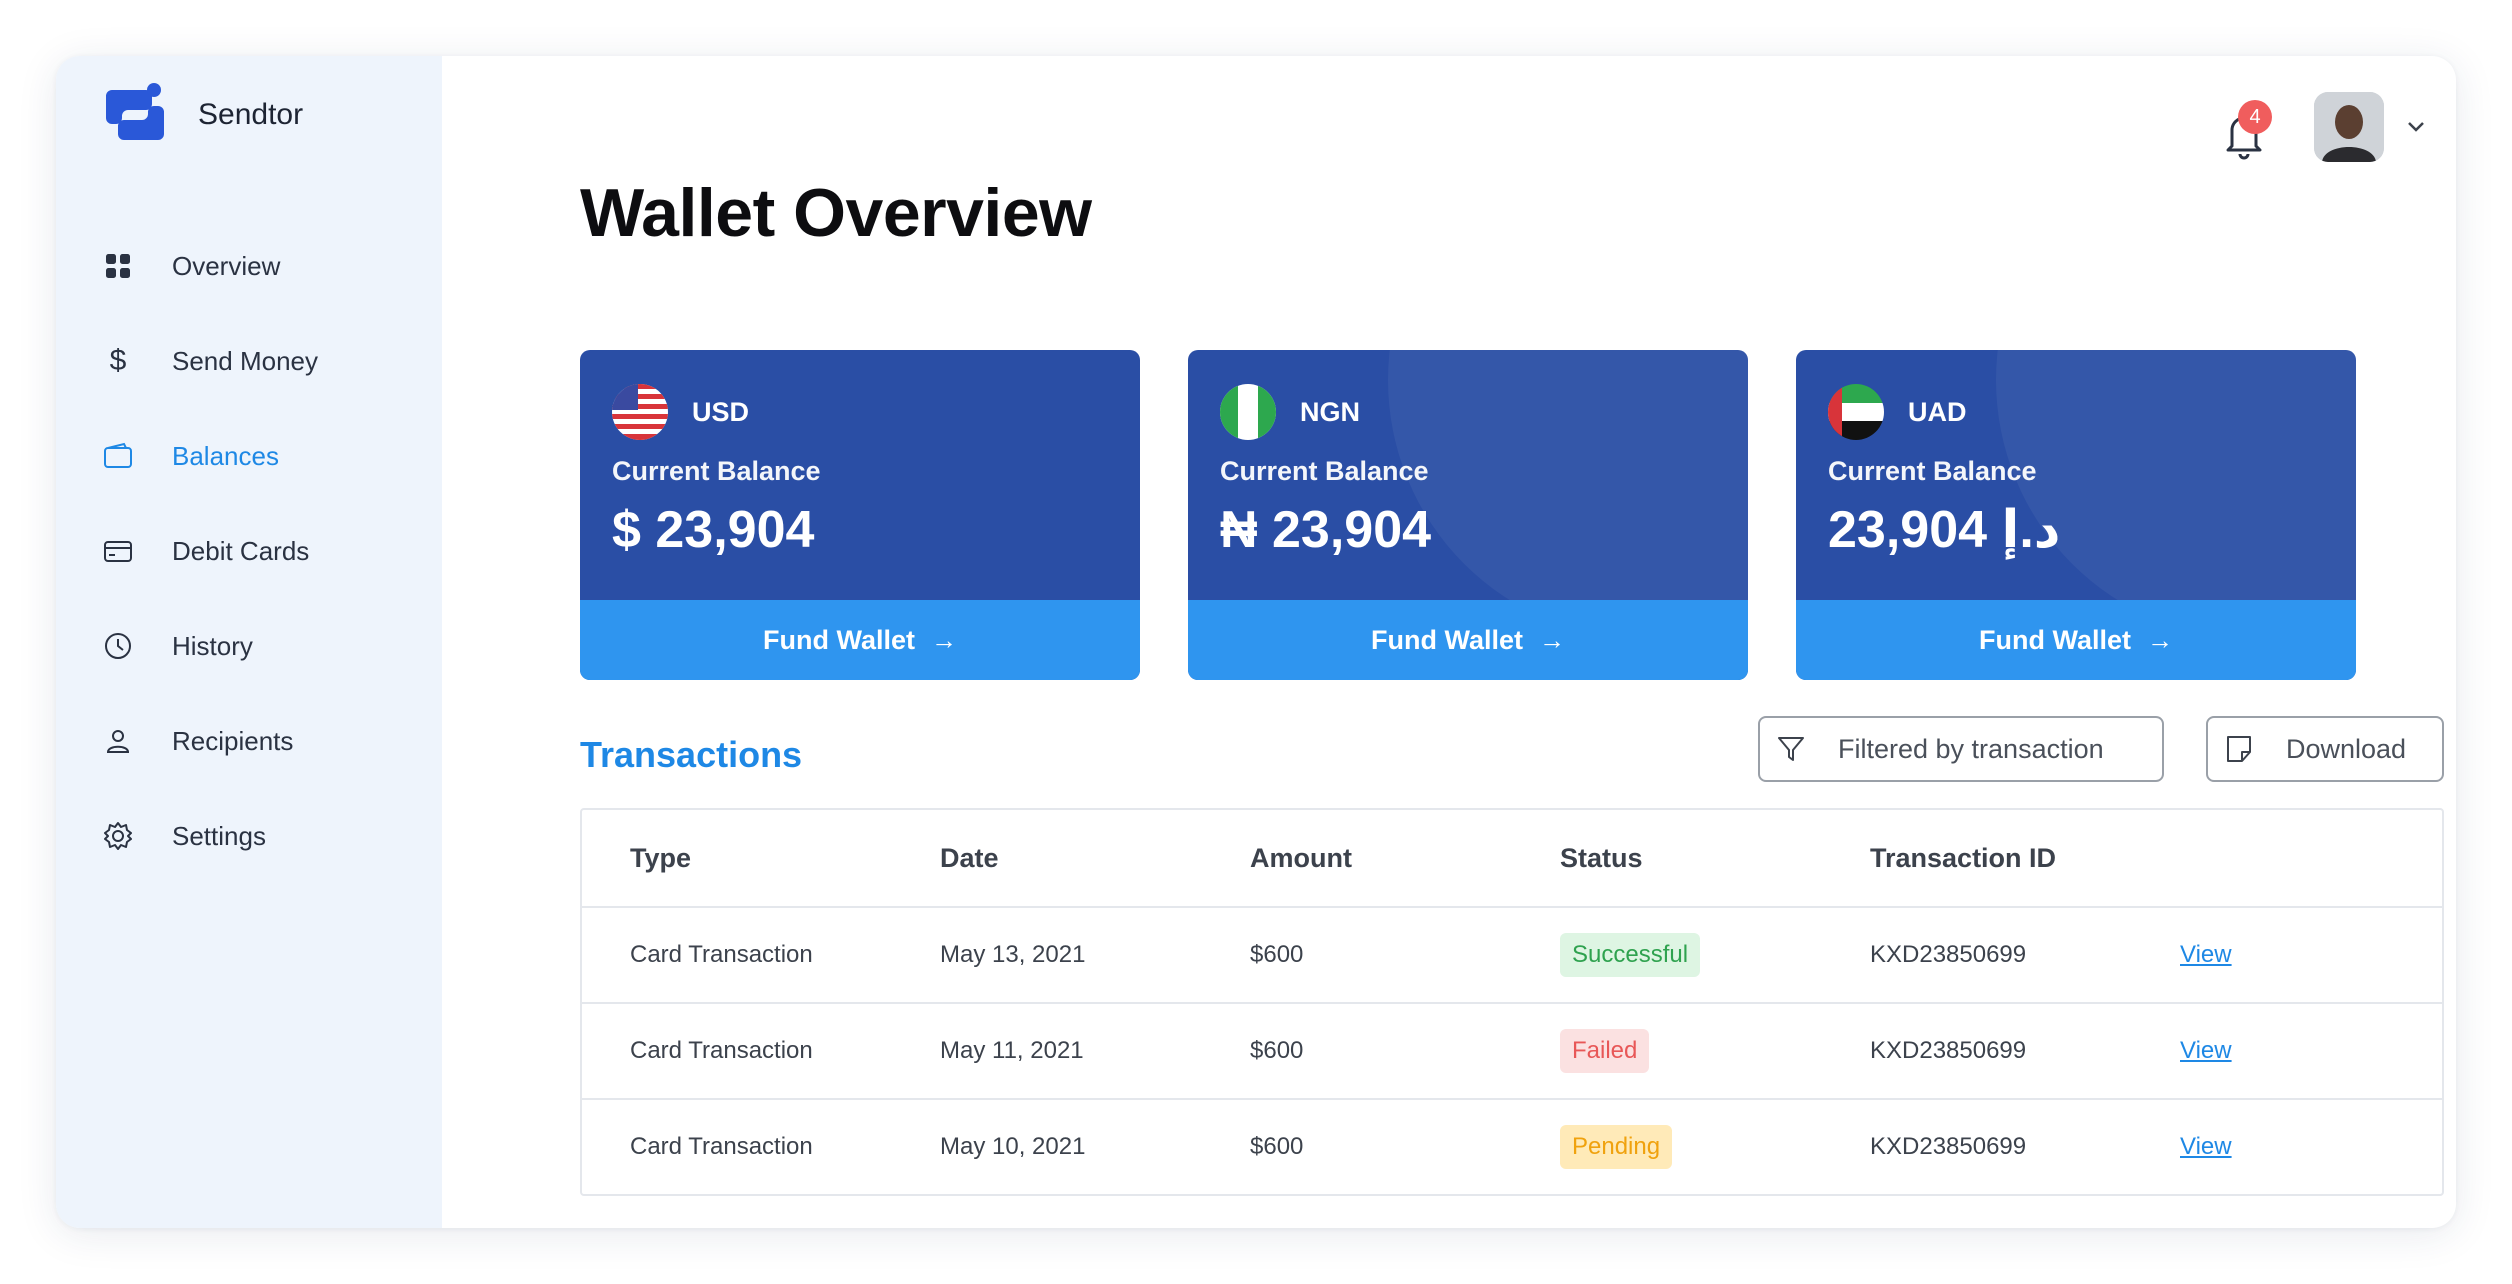 The width and height of the screenshot is (2512, 1284). What do you see at coordinates (1937, 411) in the screenshot?
I see `currency-code: UAD` at bounding box center [1937, 411].